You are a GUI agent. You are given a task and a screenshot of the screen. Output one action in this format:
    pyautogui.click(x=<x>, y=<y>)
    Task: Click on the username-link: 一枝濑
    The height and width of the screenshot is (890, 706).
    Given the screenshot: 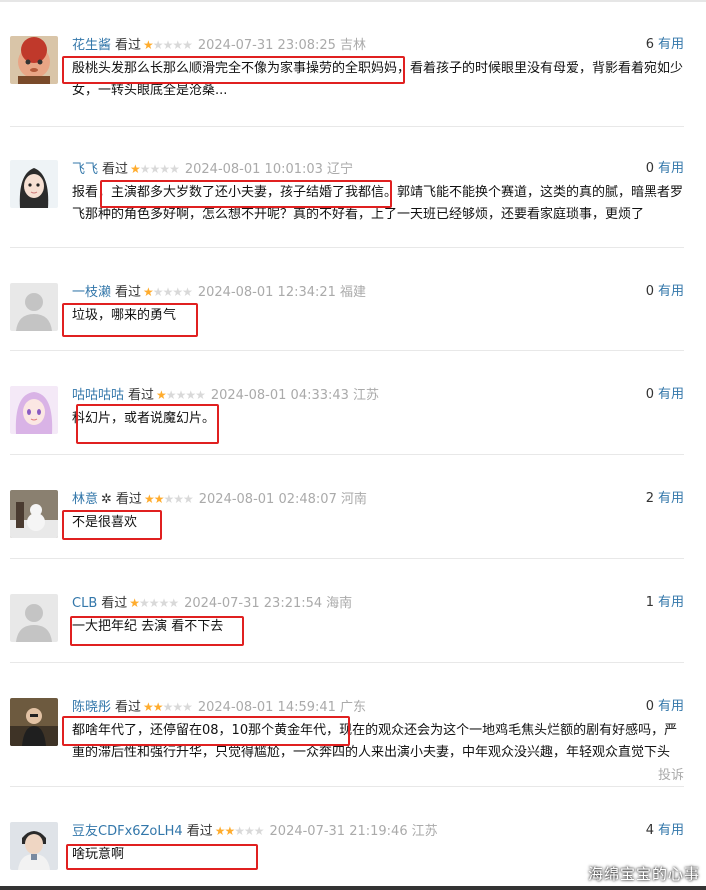 What is the action you would take?
    pyautogui.click(x=91, y=292)
    